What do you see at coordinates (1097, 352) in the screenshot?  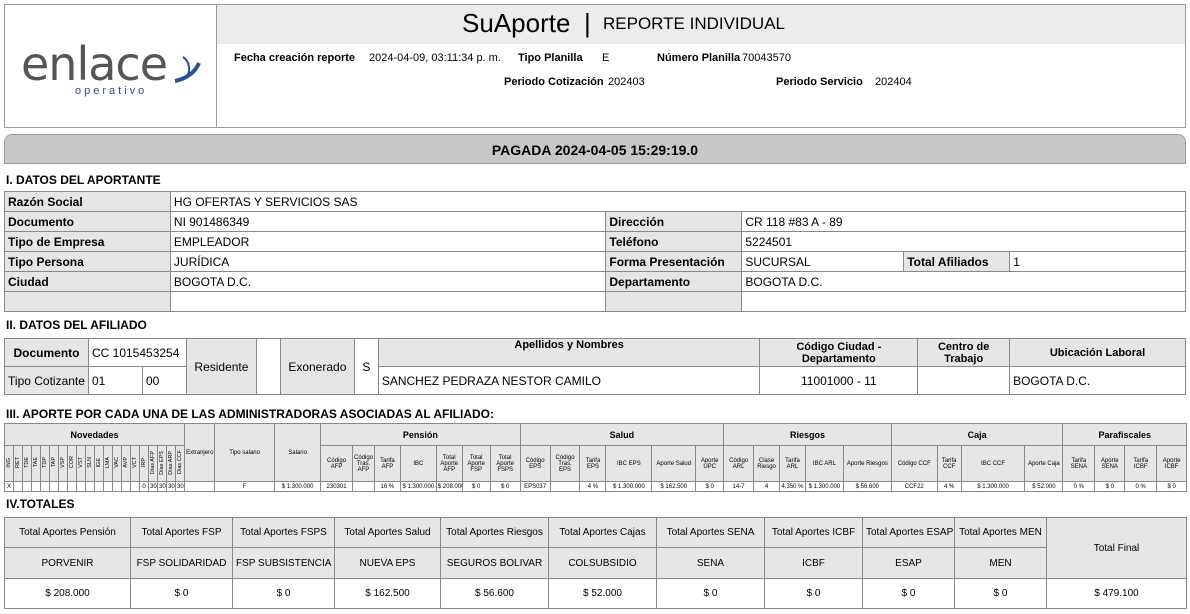 I see `ubicacion-label: Ubicación Laboral` at bounding box center [1097, 352].